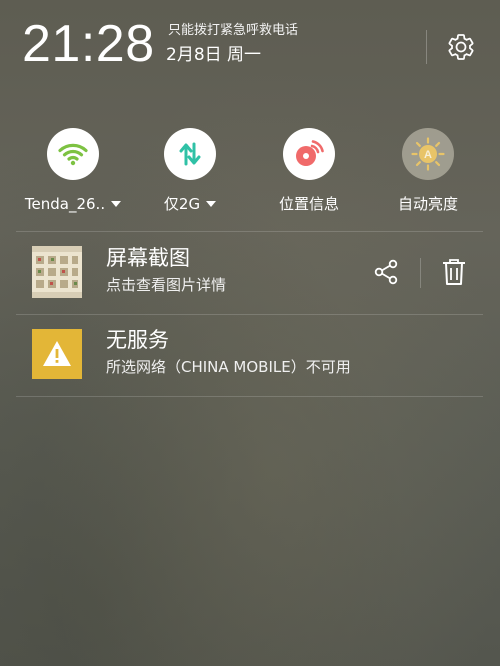 Image resolution: width=500 pixels, height=666 pixels. I want to click on header-divider, so click(426, 47).